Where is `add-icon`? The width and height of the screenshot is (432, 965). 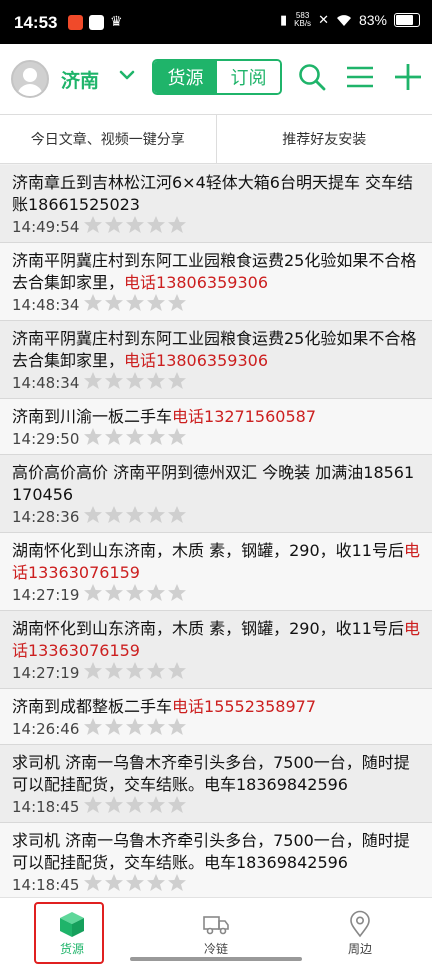 add-icon is located at coordinates (408, 77).